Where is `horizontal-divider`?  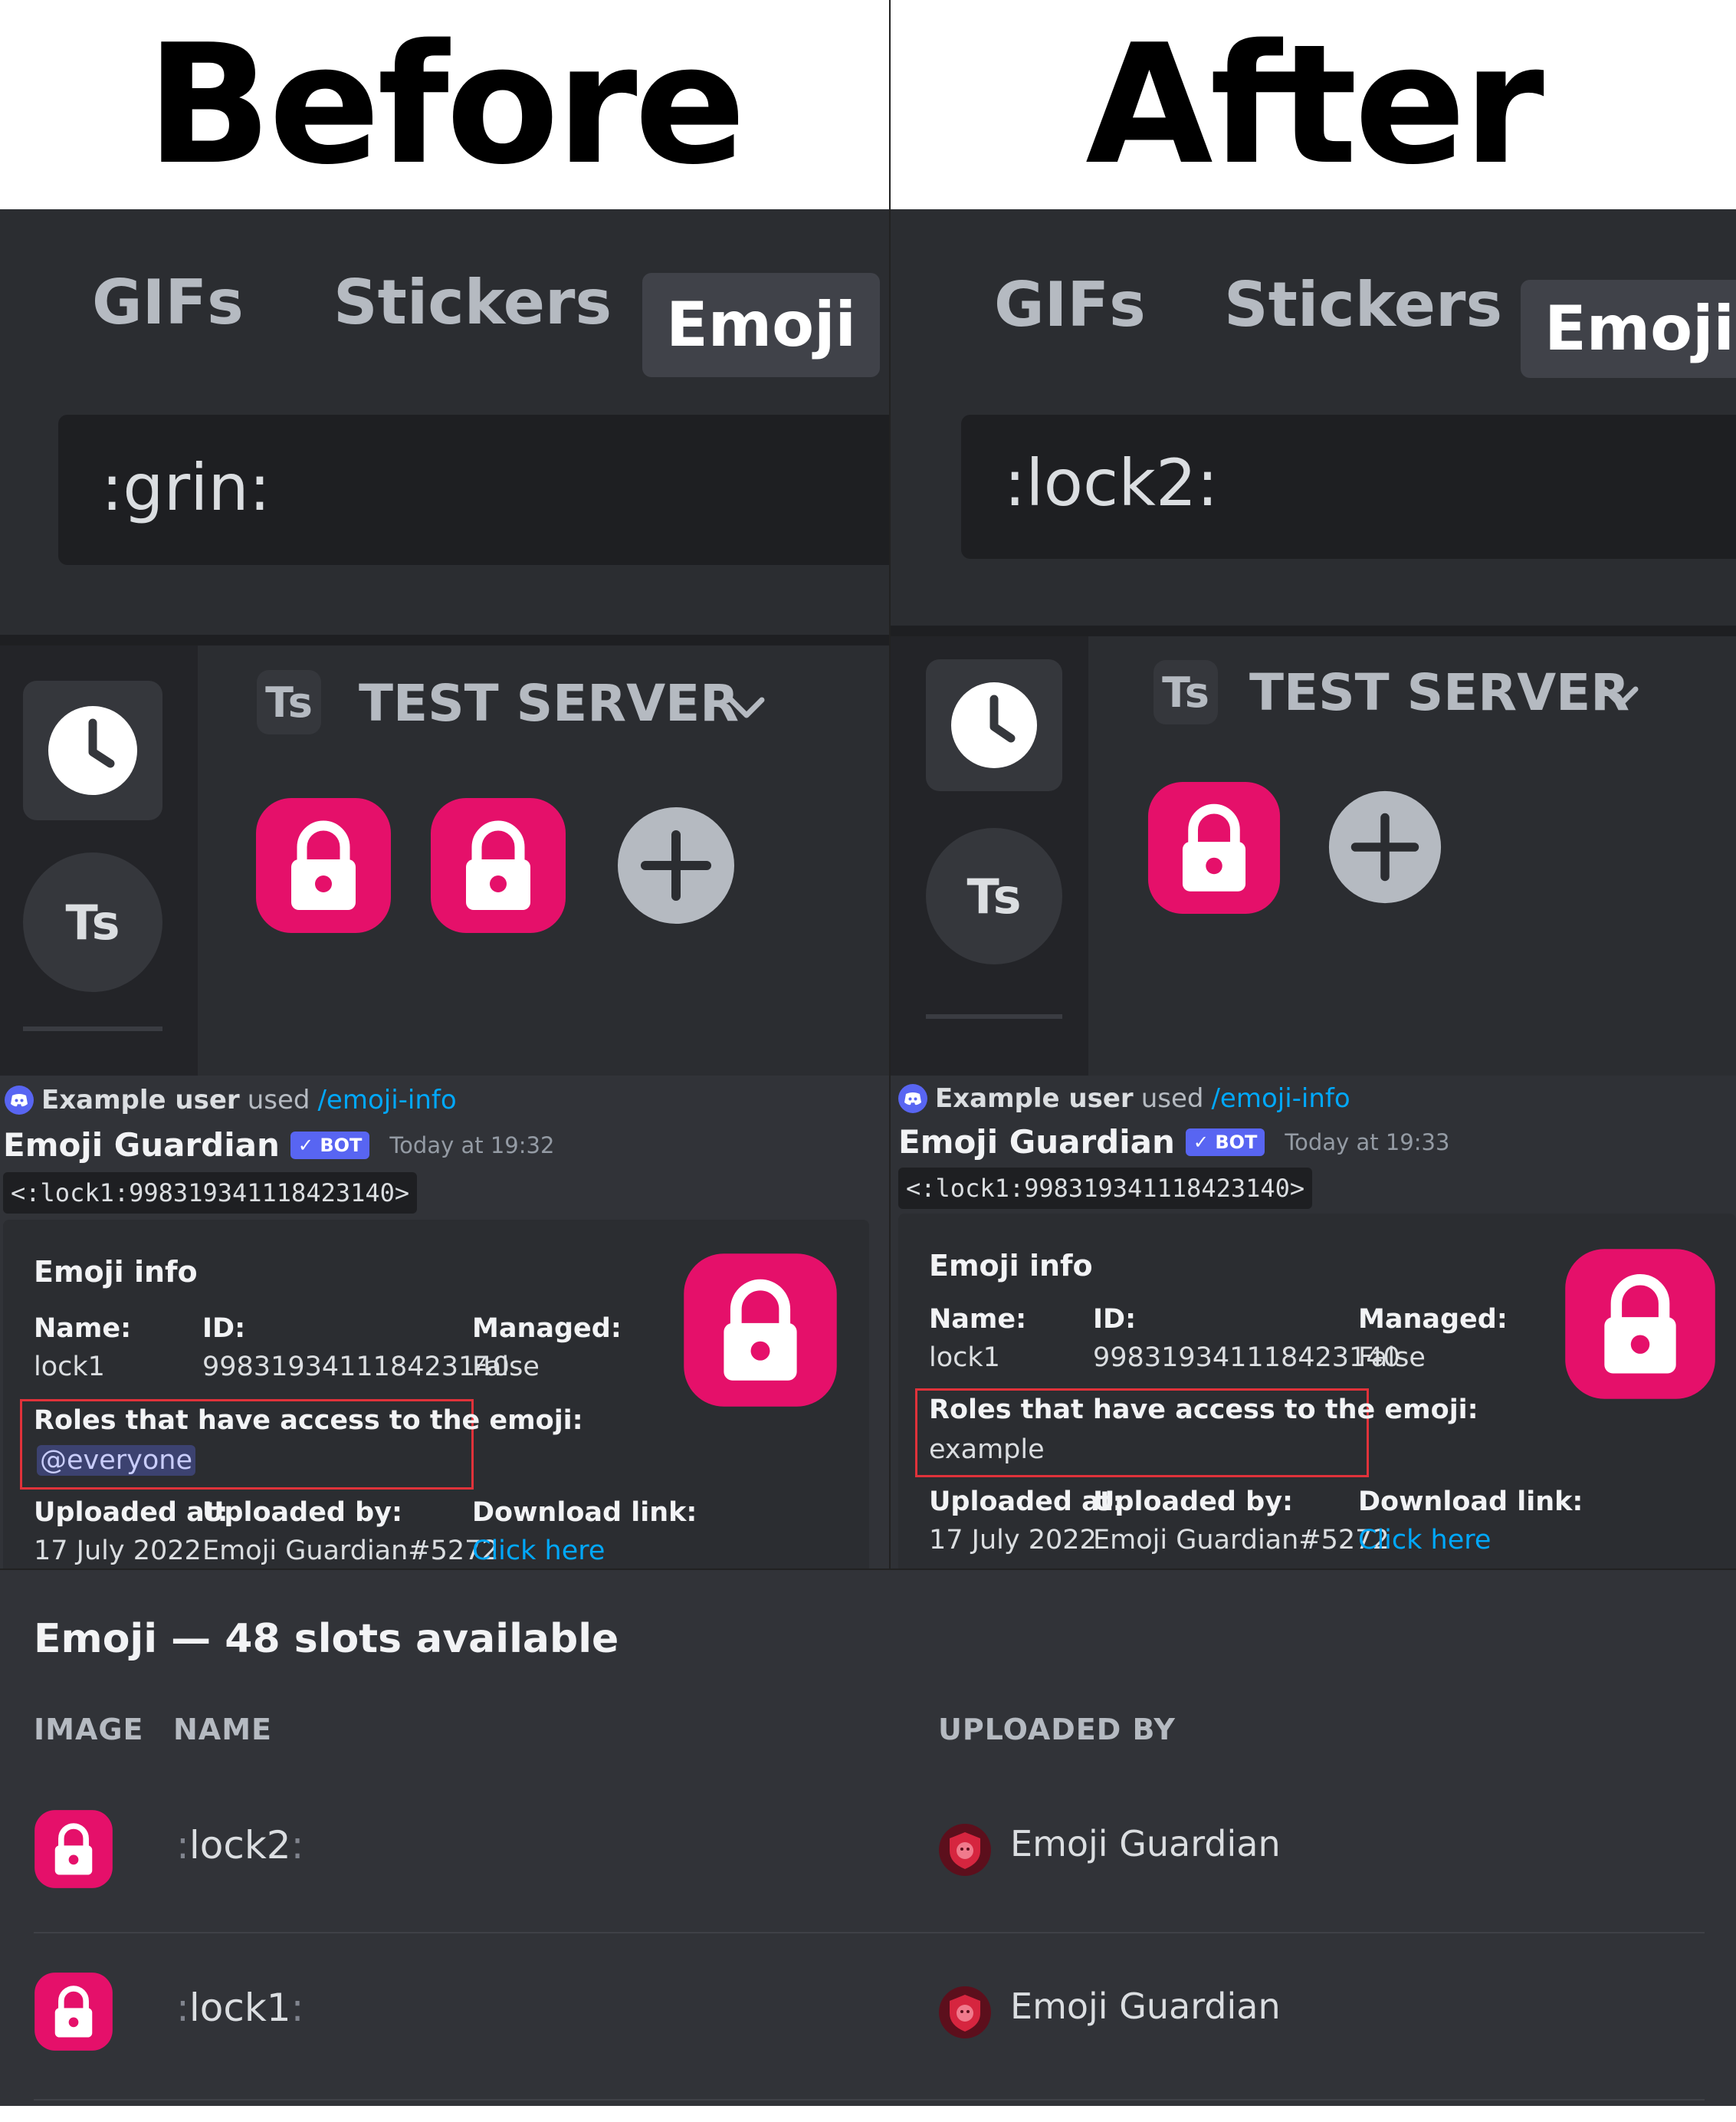
horizontal-divider is located at coordinates (868, 1569).